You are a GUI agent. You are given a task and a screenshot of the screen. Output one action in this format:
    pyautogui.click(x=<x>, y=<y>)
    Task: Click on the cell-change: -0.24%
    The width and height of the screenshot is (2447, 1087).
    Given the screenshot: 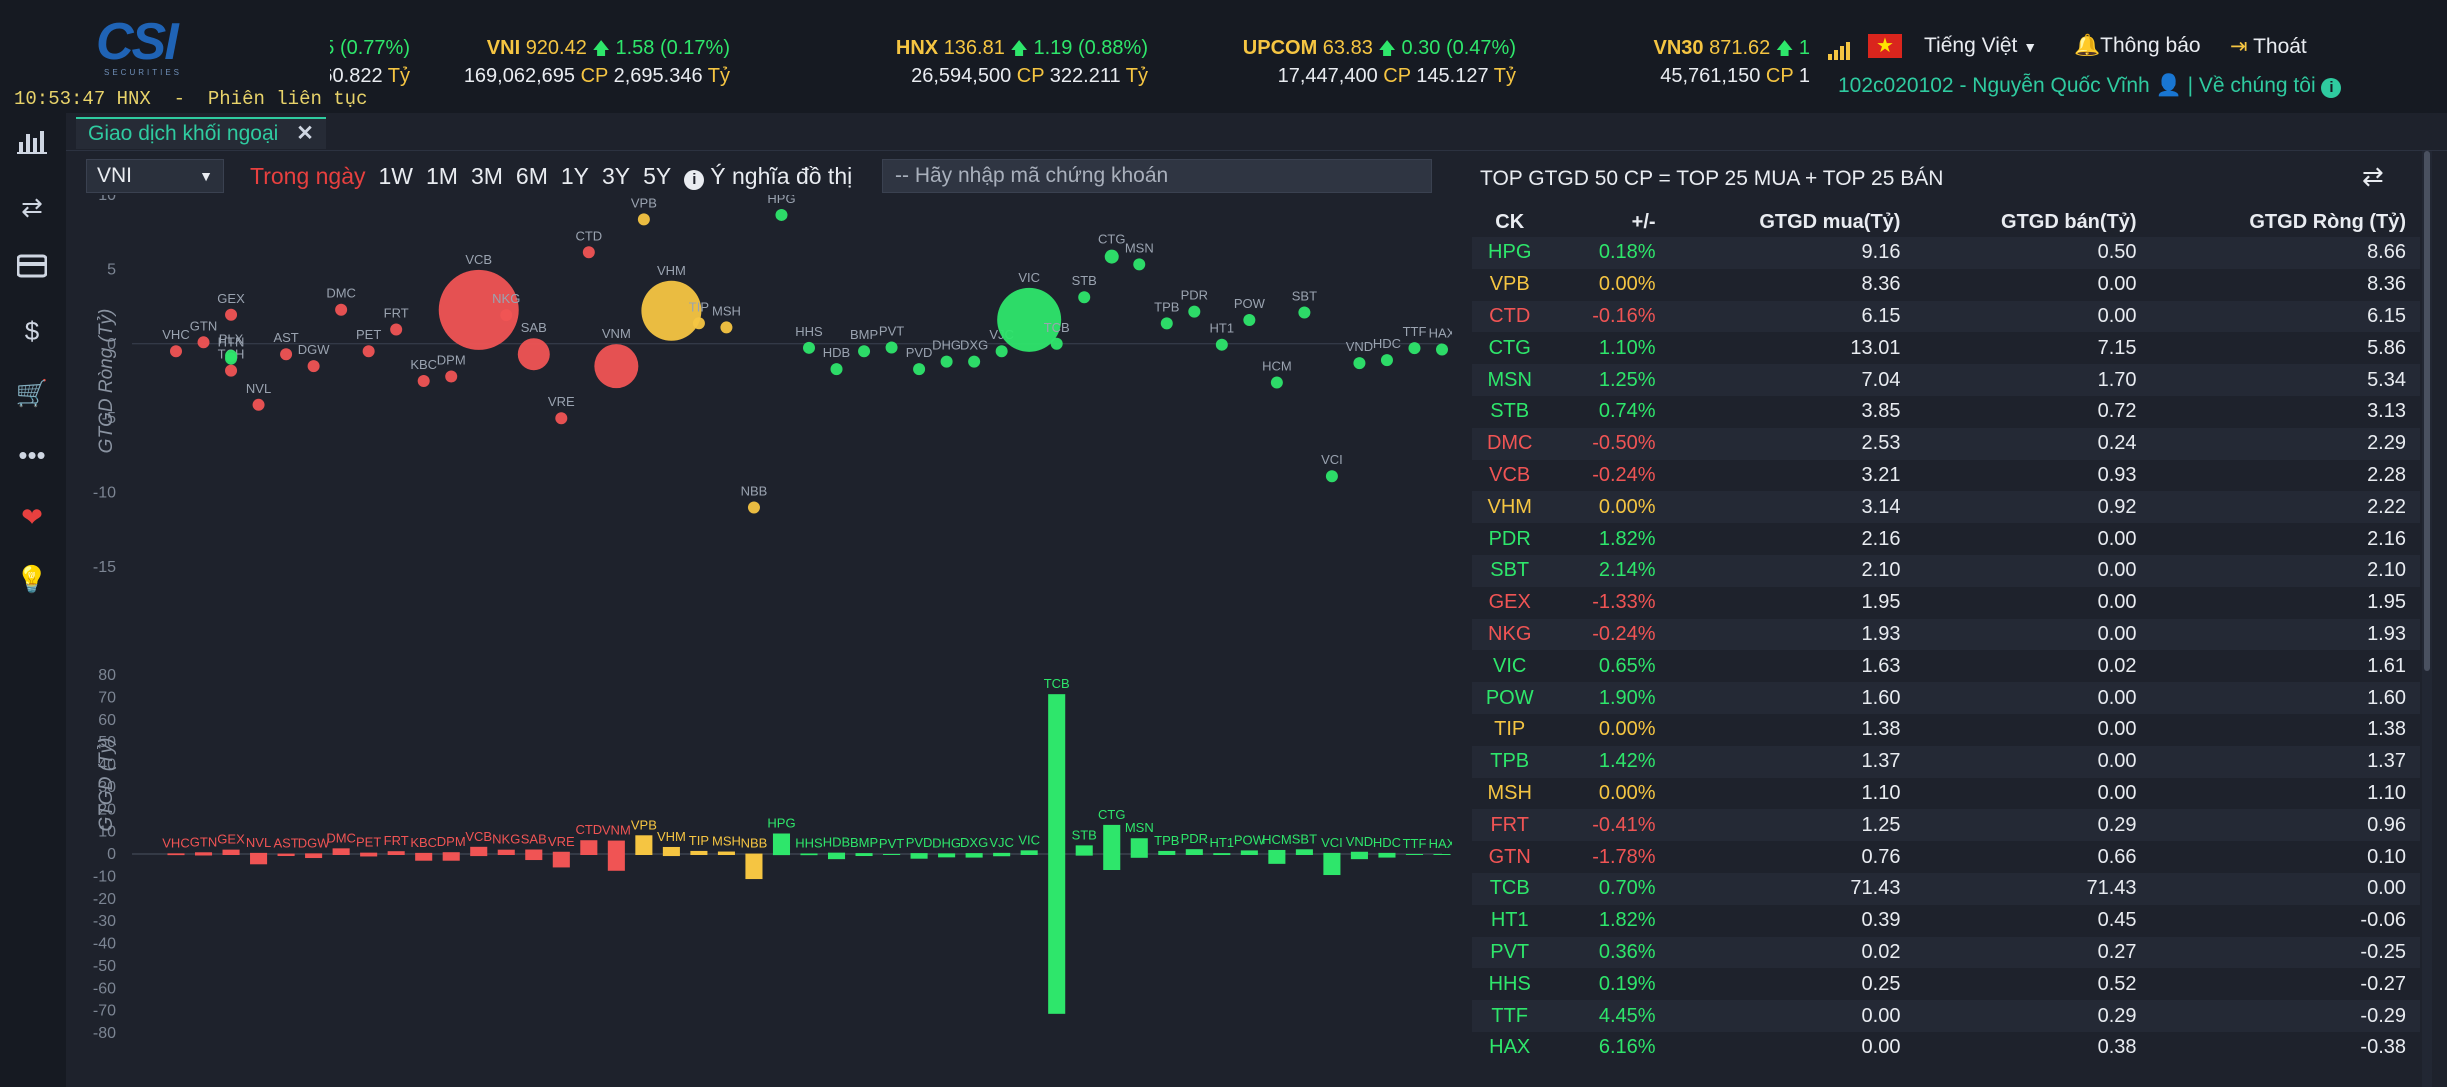 What is the action you would take?
    pyautogui.click(x=1608, y=634)
    